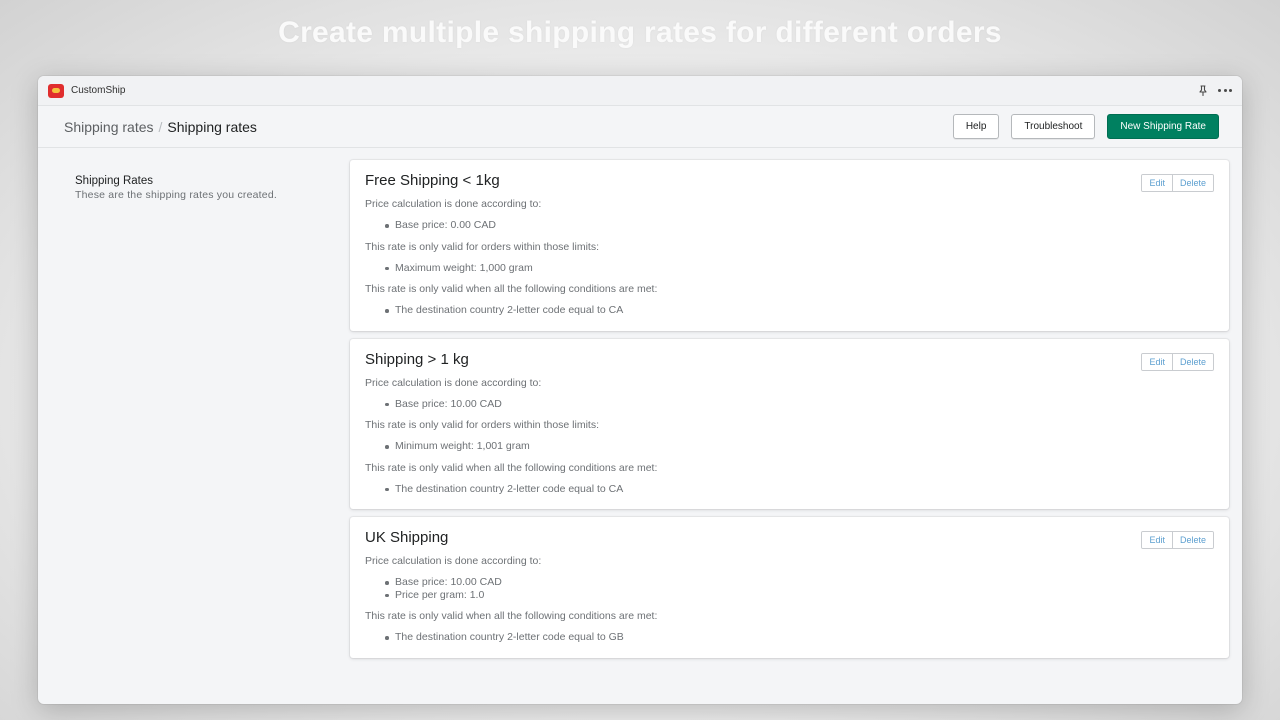 This screenshot has width=1280, height=720. Describe the element at coordinates (799, 595) in the screenshot. I see `list-item: Price per gram: 1.0` at that location.